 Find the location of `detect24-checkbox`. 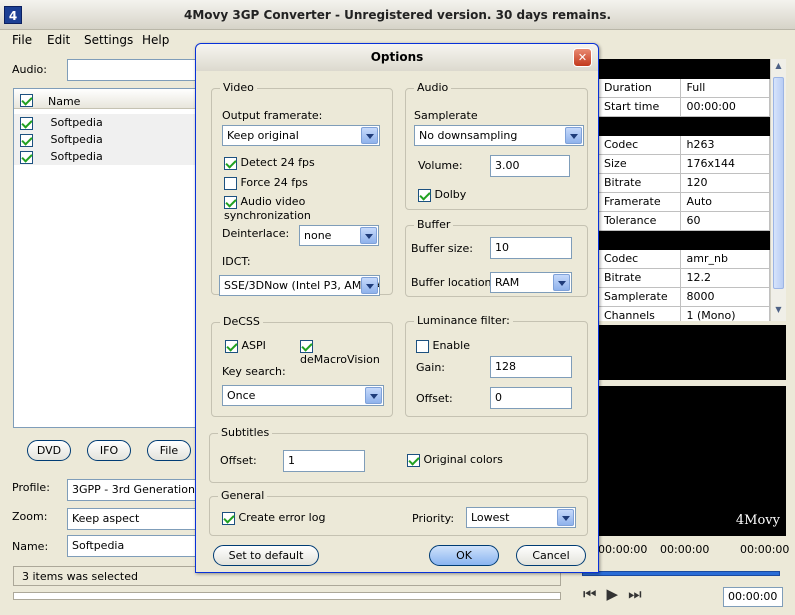

detect24-checkbox is located at coordinates (230, 163).